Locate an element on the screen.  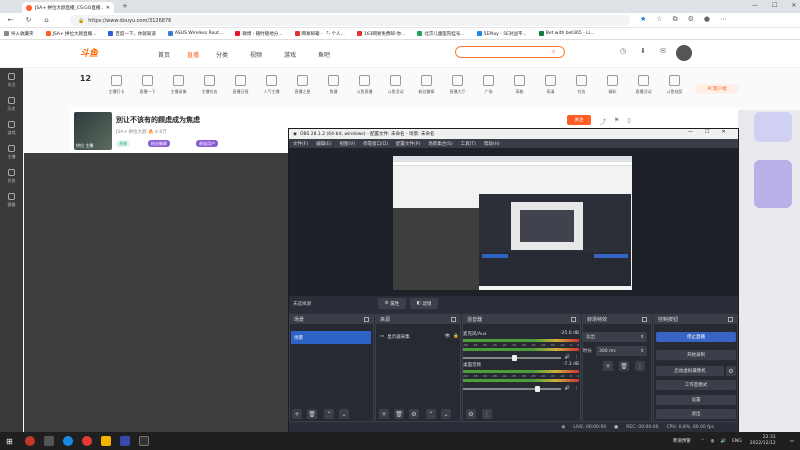
home-icon: ⌂ is located at coordinates (46, 20).